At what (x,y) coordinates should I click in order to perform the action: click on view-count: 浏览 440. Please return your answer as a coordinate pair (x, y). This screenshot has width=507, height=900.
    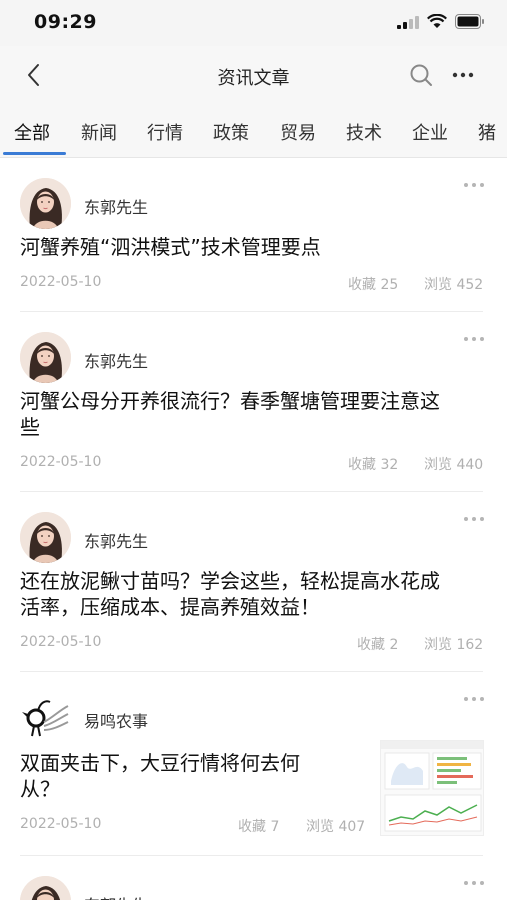
    Looking at the image, I should click on (454, 465).